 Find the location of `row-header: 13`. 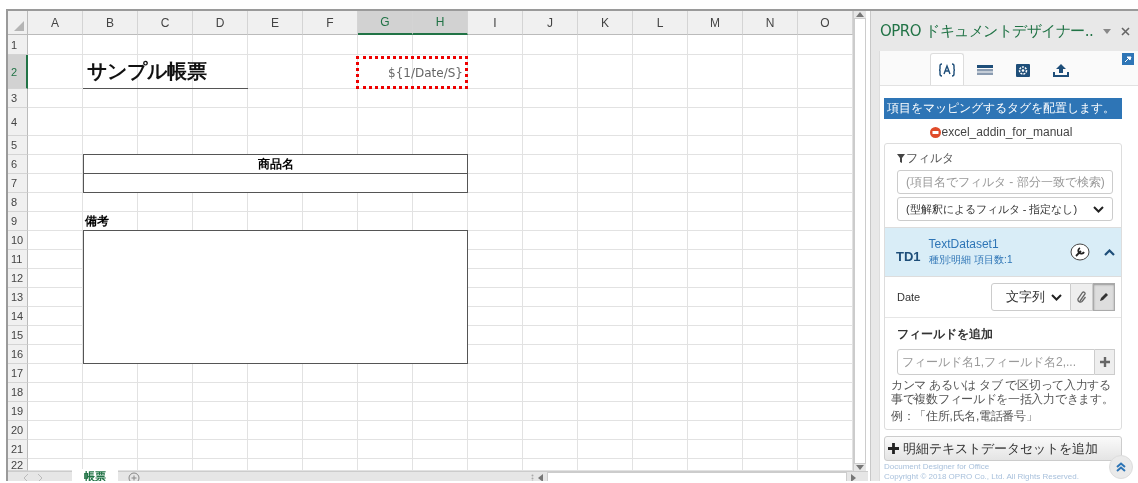

row-header: 13 is located at coordinates (18, 297).